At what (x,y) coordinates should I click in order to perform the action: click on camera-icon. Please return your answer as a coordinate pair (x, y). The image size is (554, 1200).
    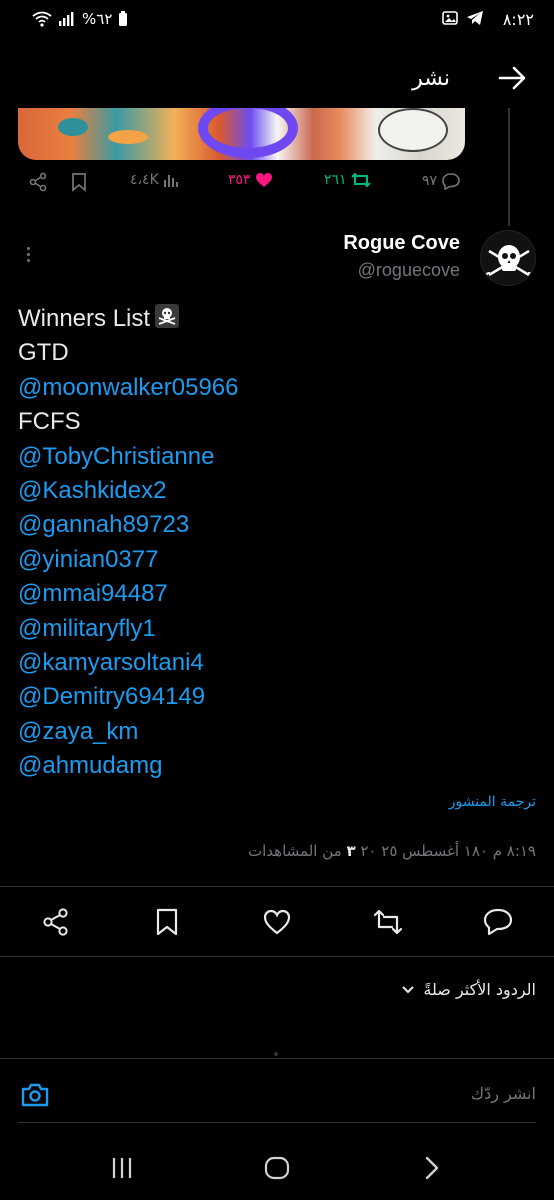
    Looking at the image, I should click on (35, 1095).